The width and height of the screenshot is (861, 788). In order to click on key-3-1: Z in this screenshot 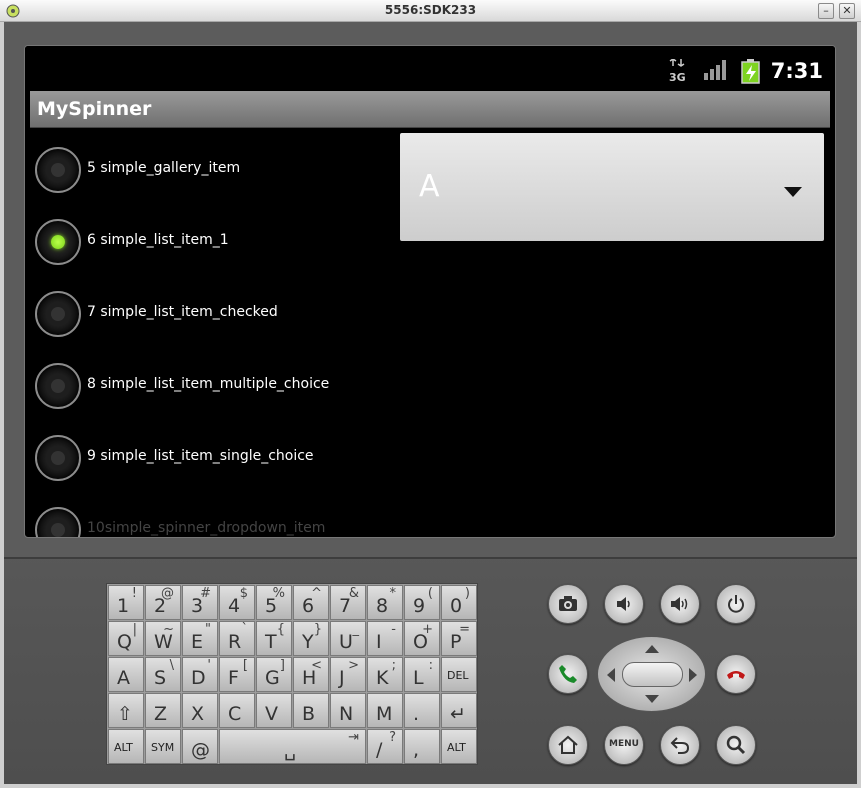, I will do `click(163, 710)`.